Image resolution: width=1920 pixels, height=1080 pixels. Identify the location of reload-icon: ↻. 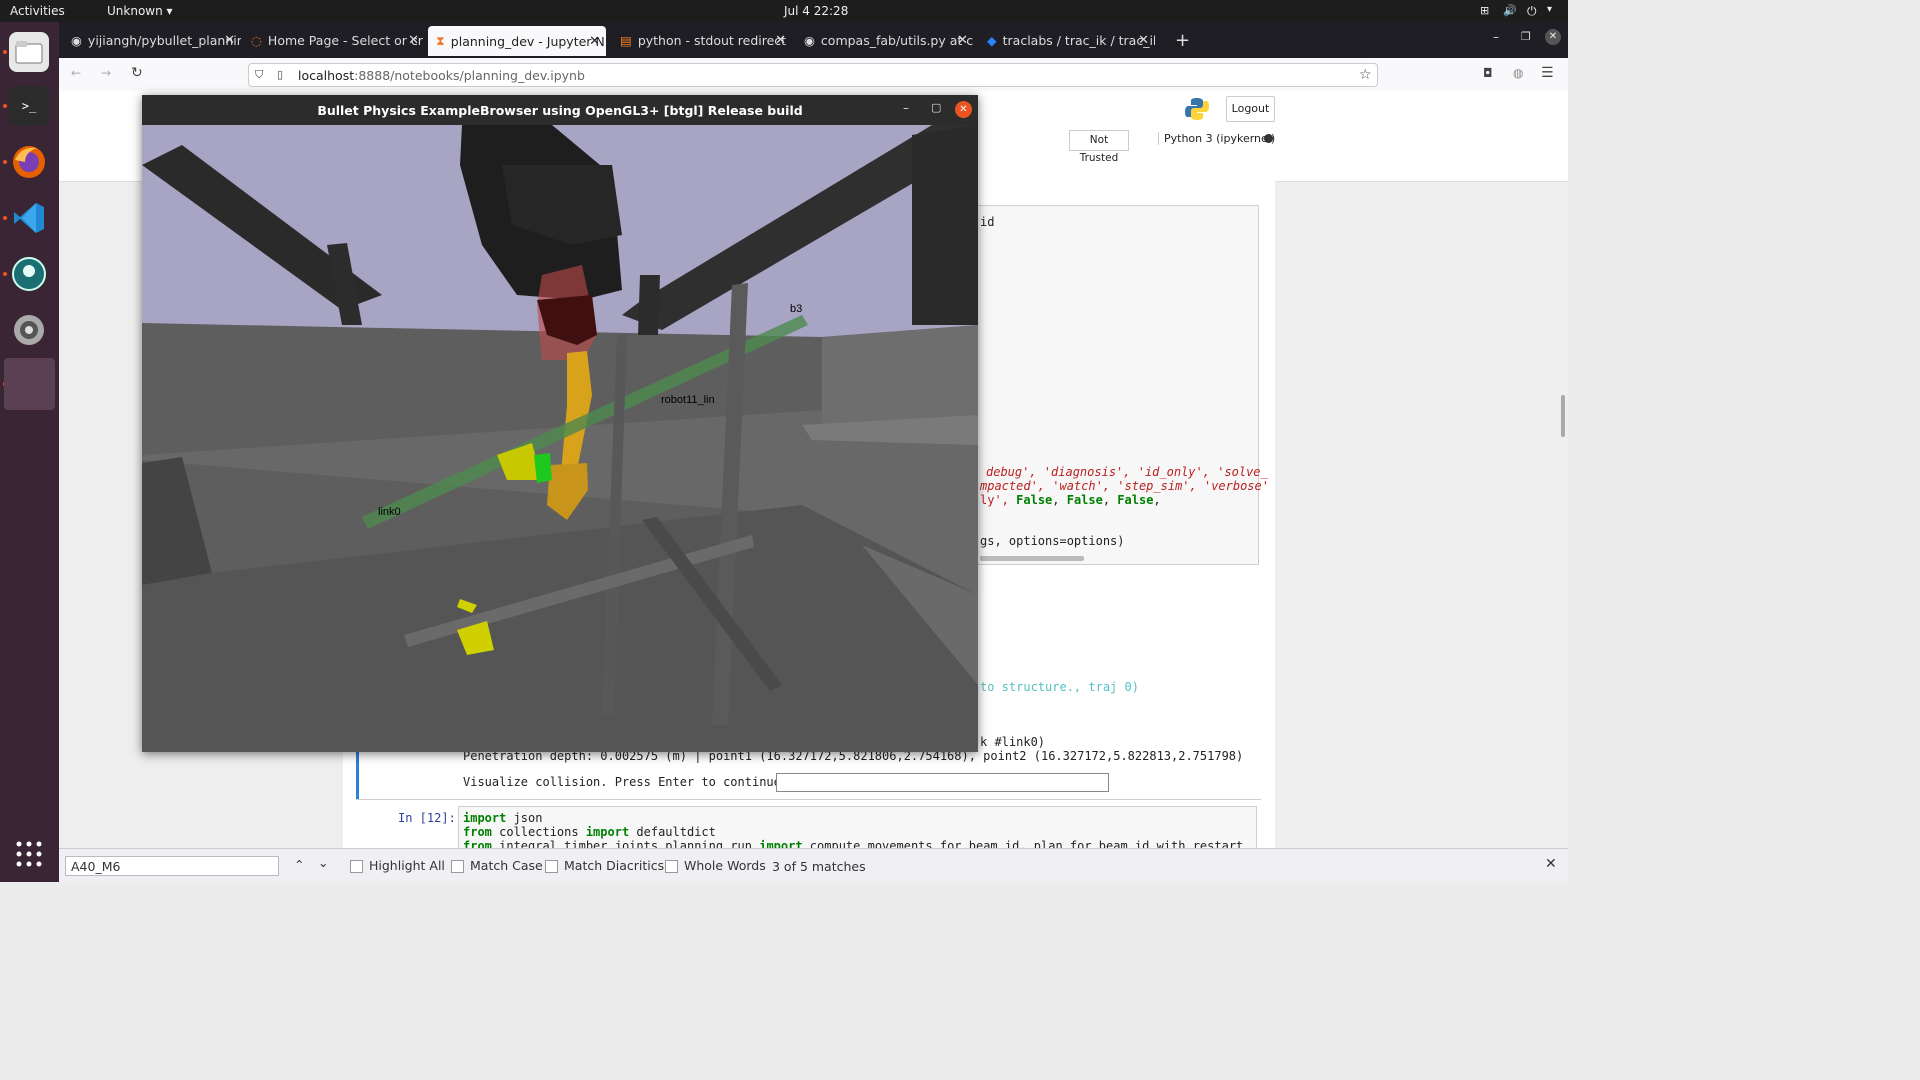
(137, 73).